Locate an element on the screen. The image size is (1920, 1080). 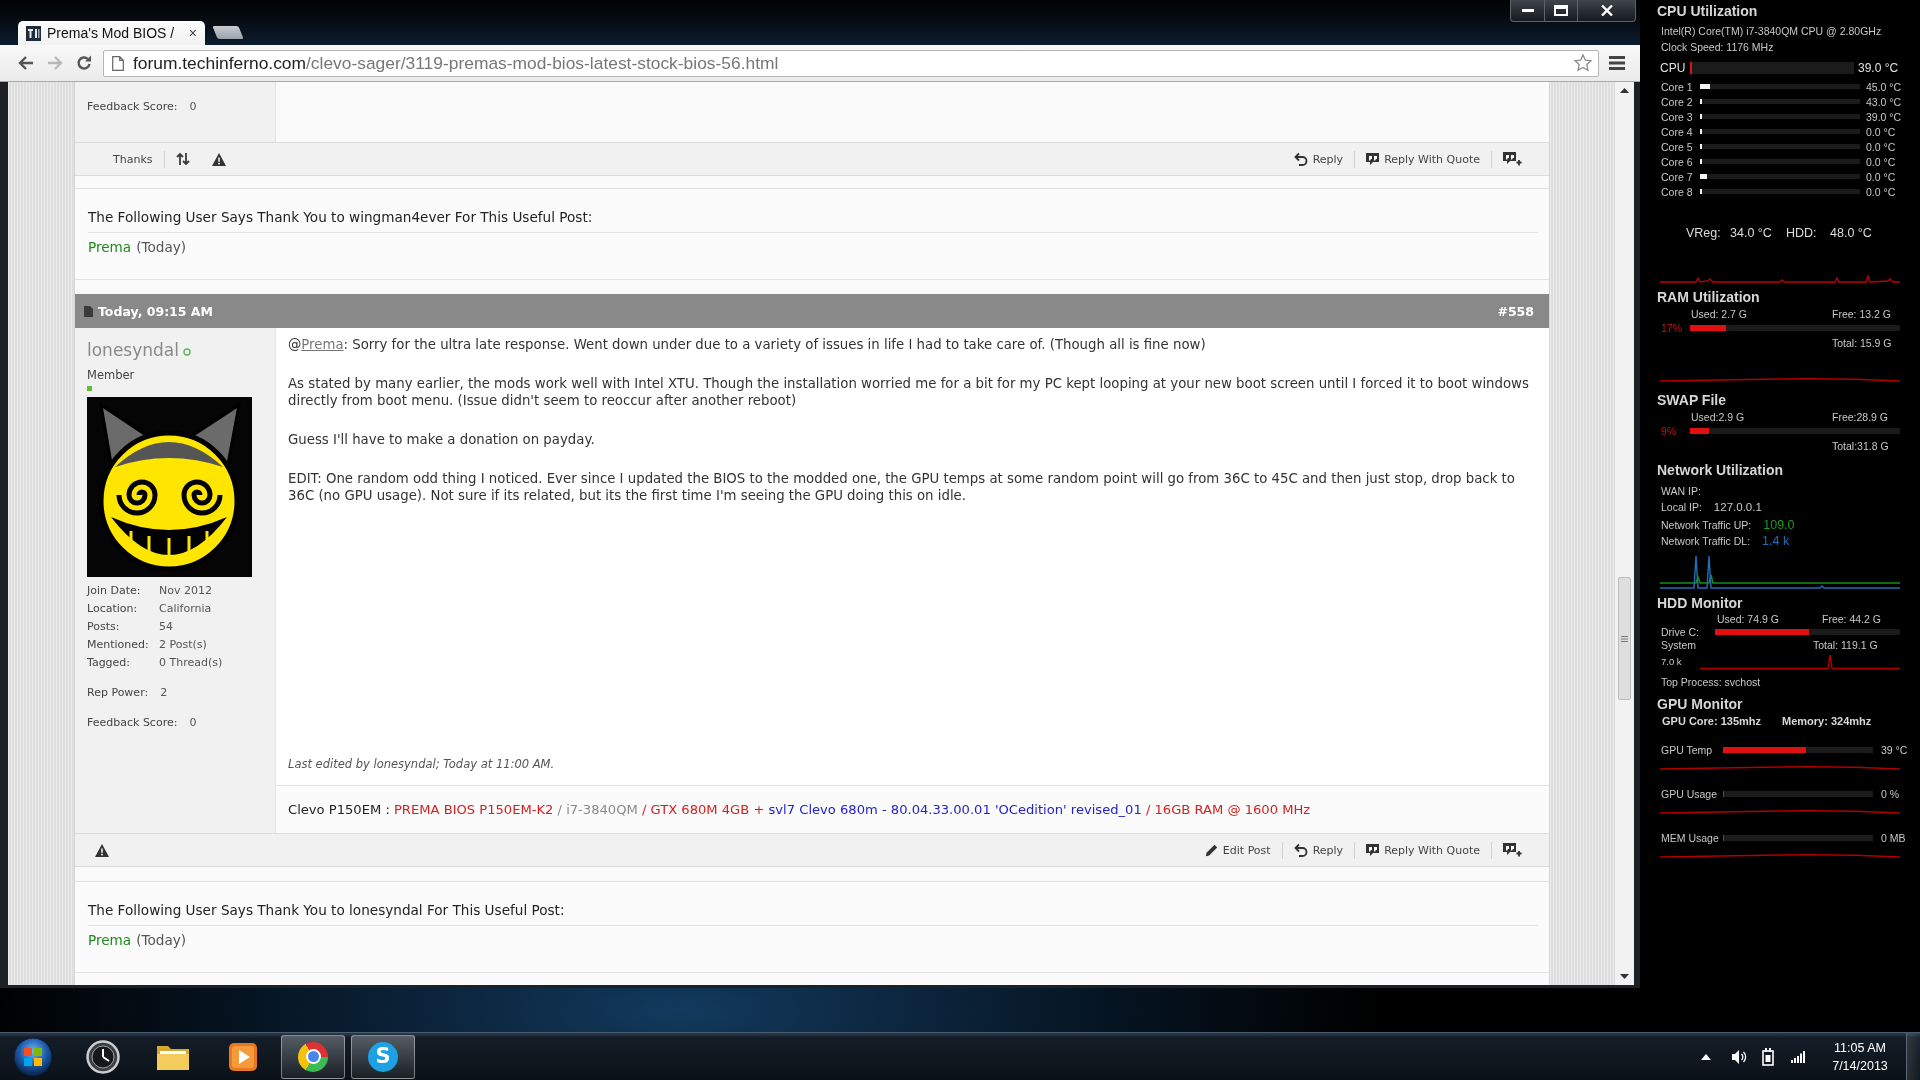
post-date: Today, 09:15 AM is located at coordinates (155, 311).